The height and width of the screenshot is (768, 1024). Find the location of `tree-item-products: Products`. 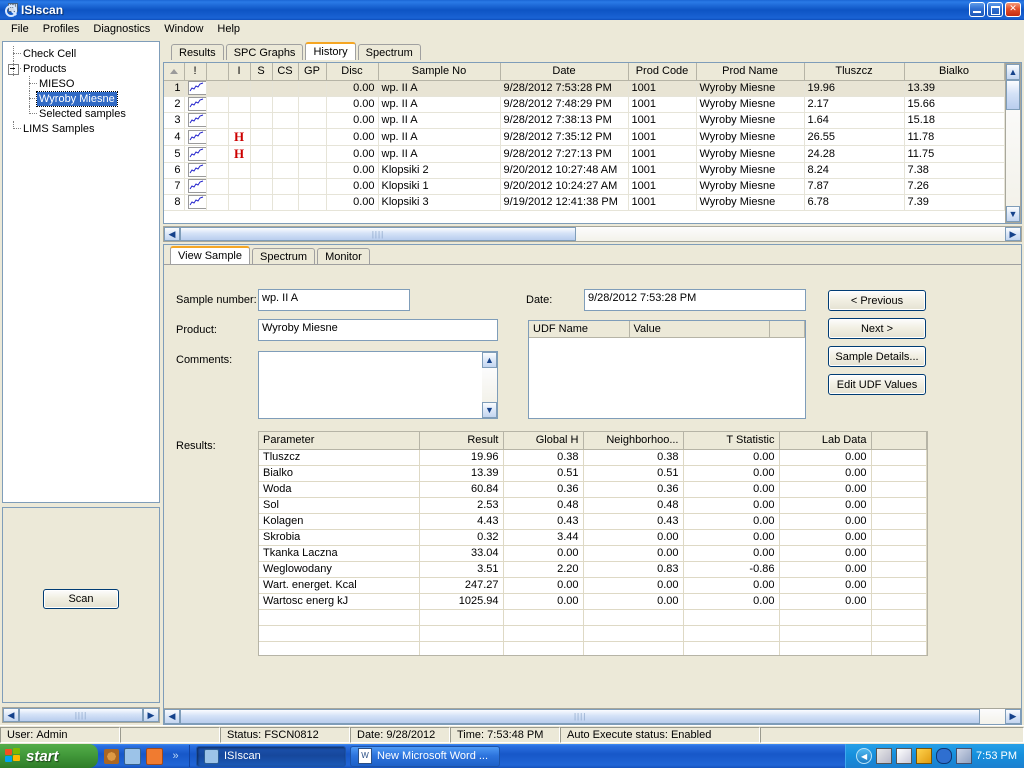

tree-item-products: Products is located at coordinates (81, 68).